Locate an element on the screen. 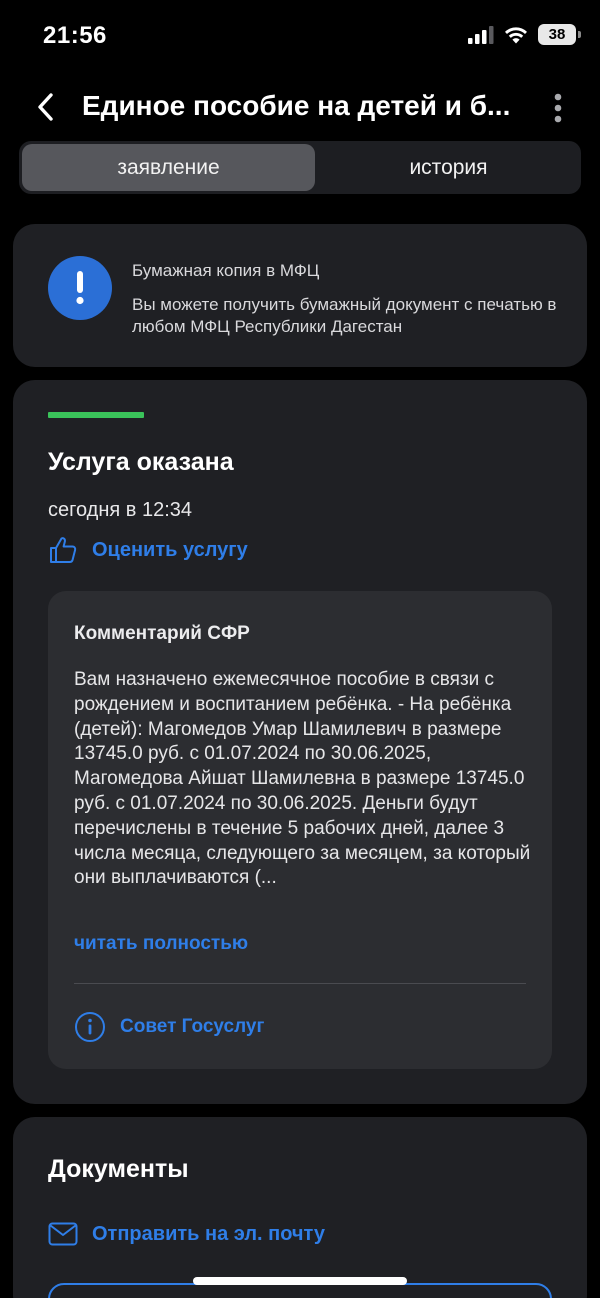 This screenshot has height=1298, width=600. back-button is located at coordinates (45, 107).